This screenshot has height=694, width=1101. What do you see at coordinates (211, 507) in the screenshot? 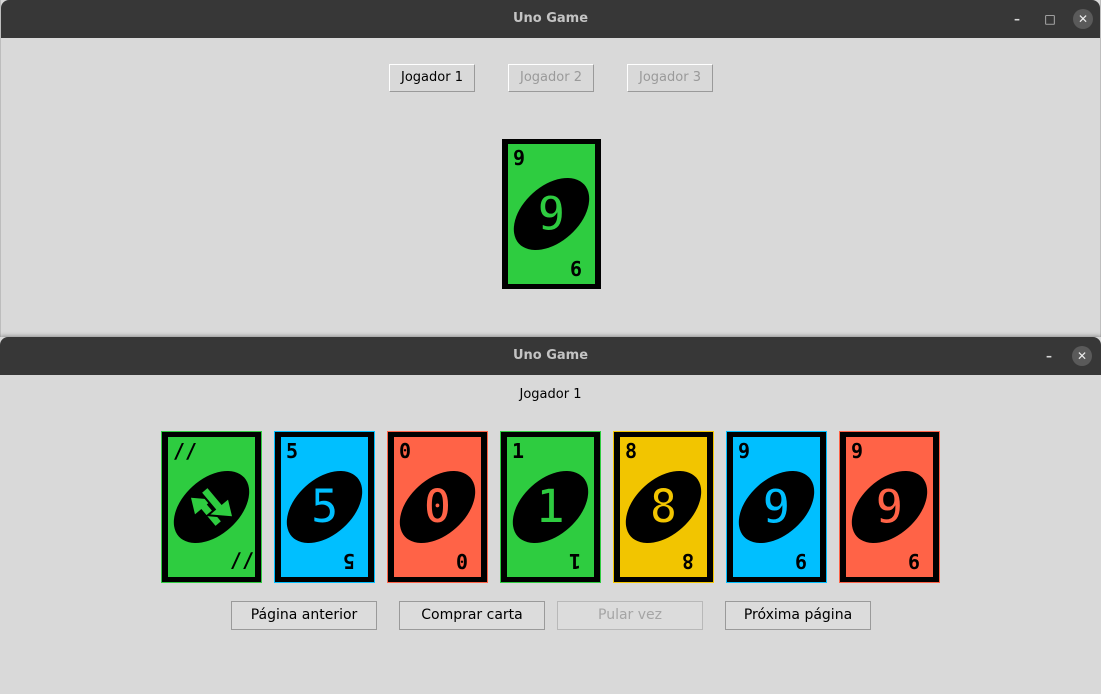
I see `hand-card-1: // //` at bounding box center [211, 507].